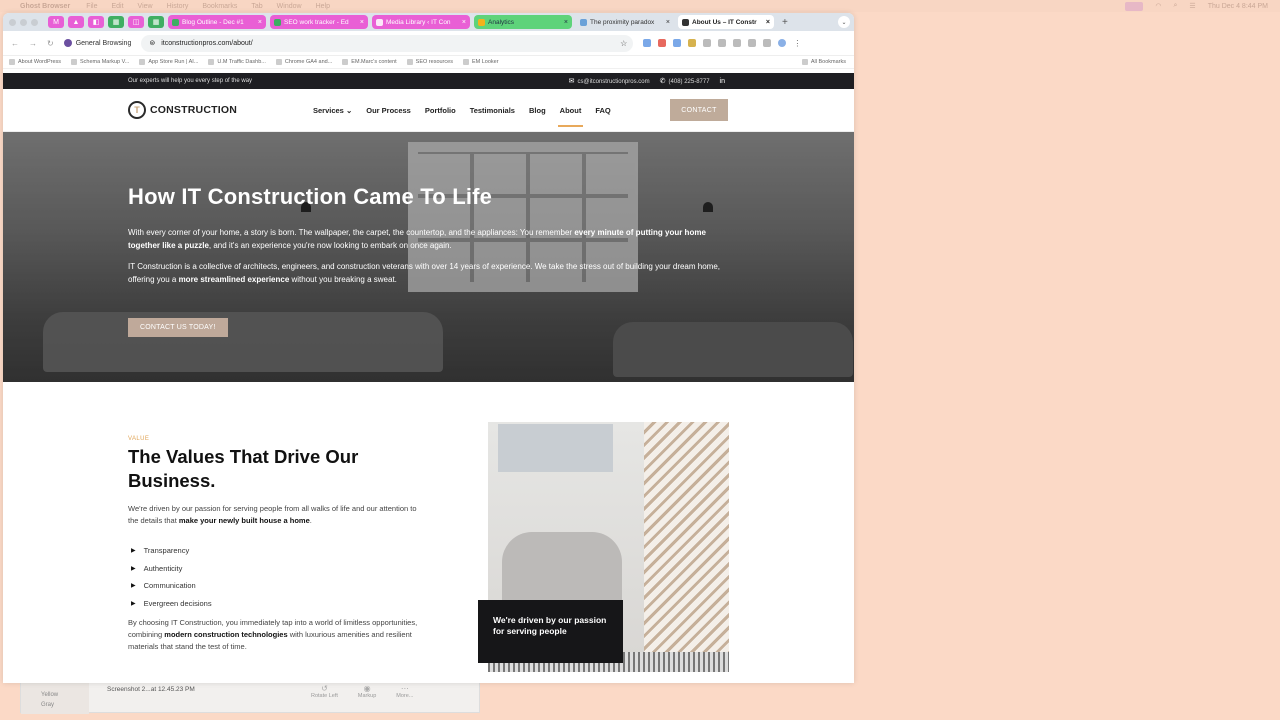 The height and width of the screenshot is (720, 1280). What do you see at coordinates (219, 6) in the screenshot?
I see `menu-bookmarks: Bookmarks` at bounding box center [219, 6].